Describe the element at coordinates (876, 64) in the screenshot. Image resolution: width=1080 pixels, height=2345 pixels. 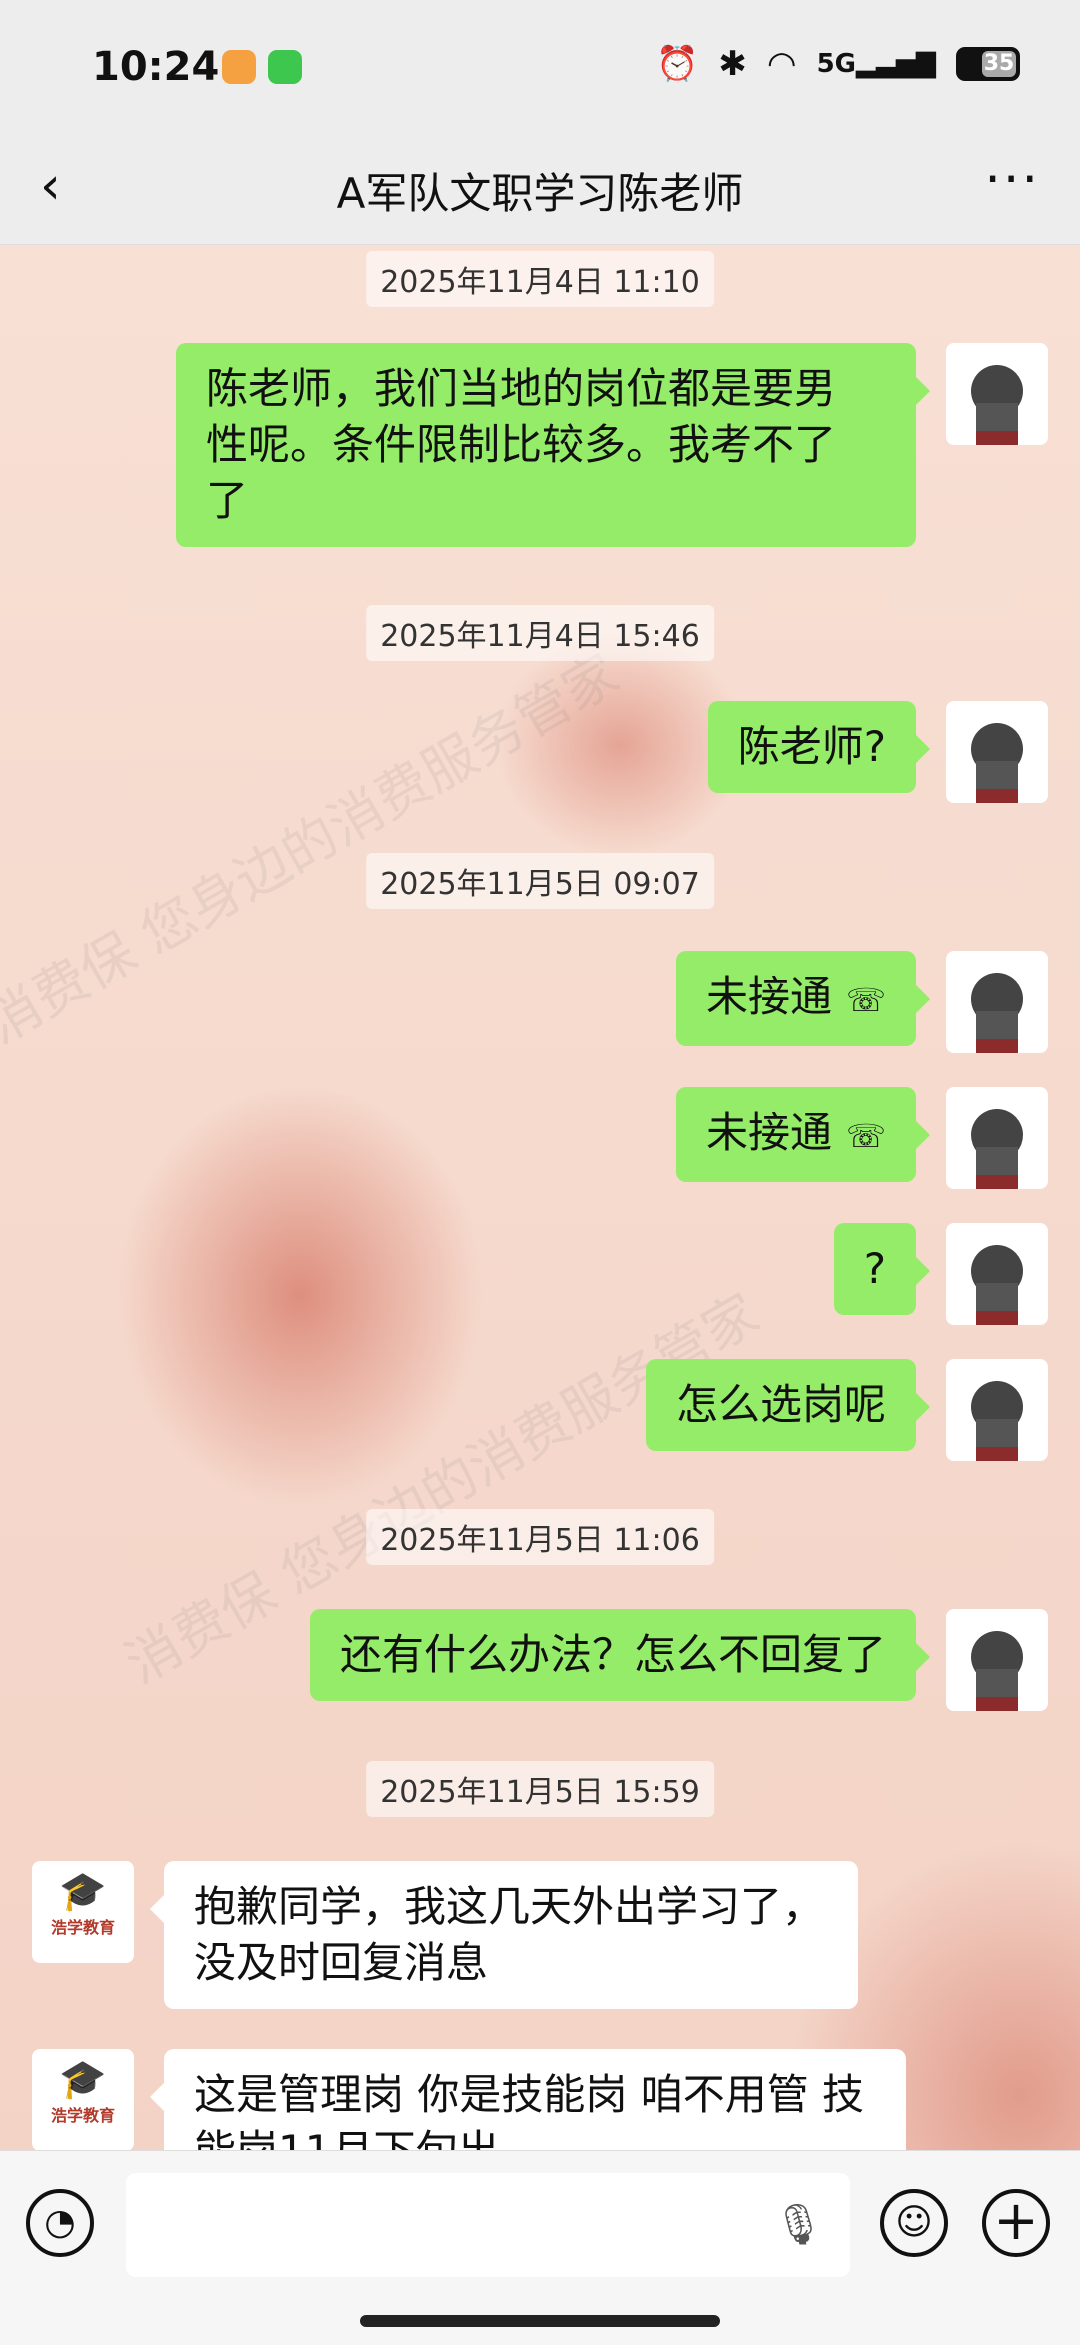
I see `signal-icon: 5G▂▃▅▇` at that location.